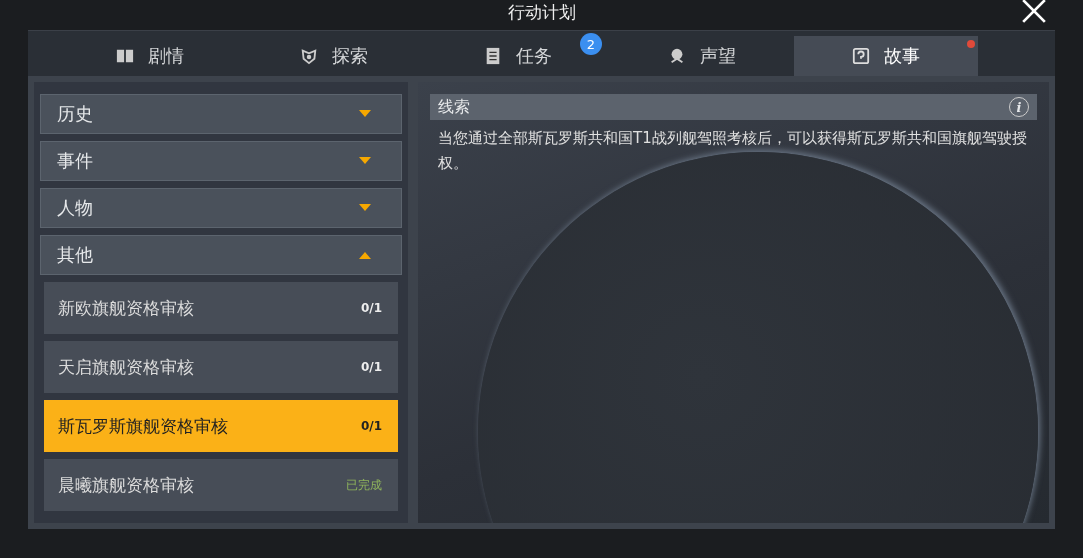 This screenshot has width=1083, height=558. What do you see at coordinates (221, 426) in the screenshot?
I see `list-item: 斯瓦罗斯旗舰资格审核 0/1` at bounding box center [221, 426].